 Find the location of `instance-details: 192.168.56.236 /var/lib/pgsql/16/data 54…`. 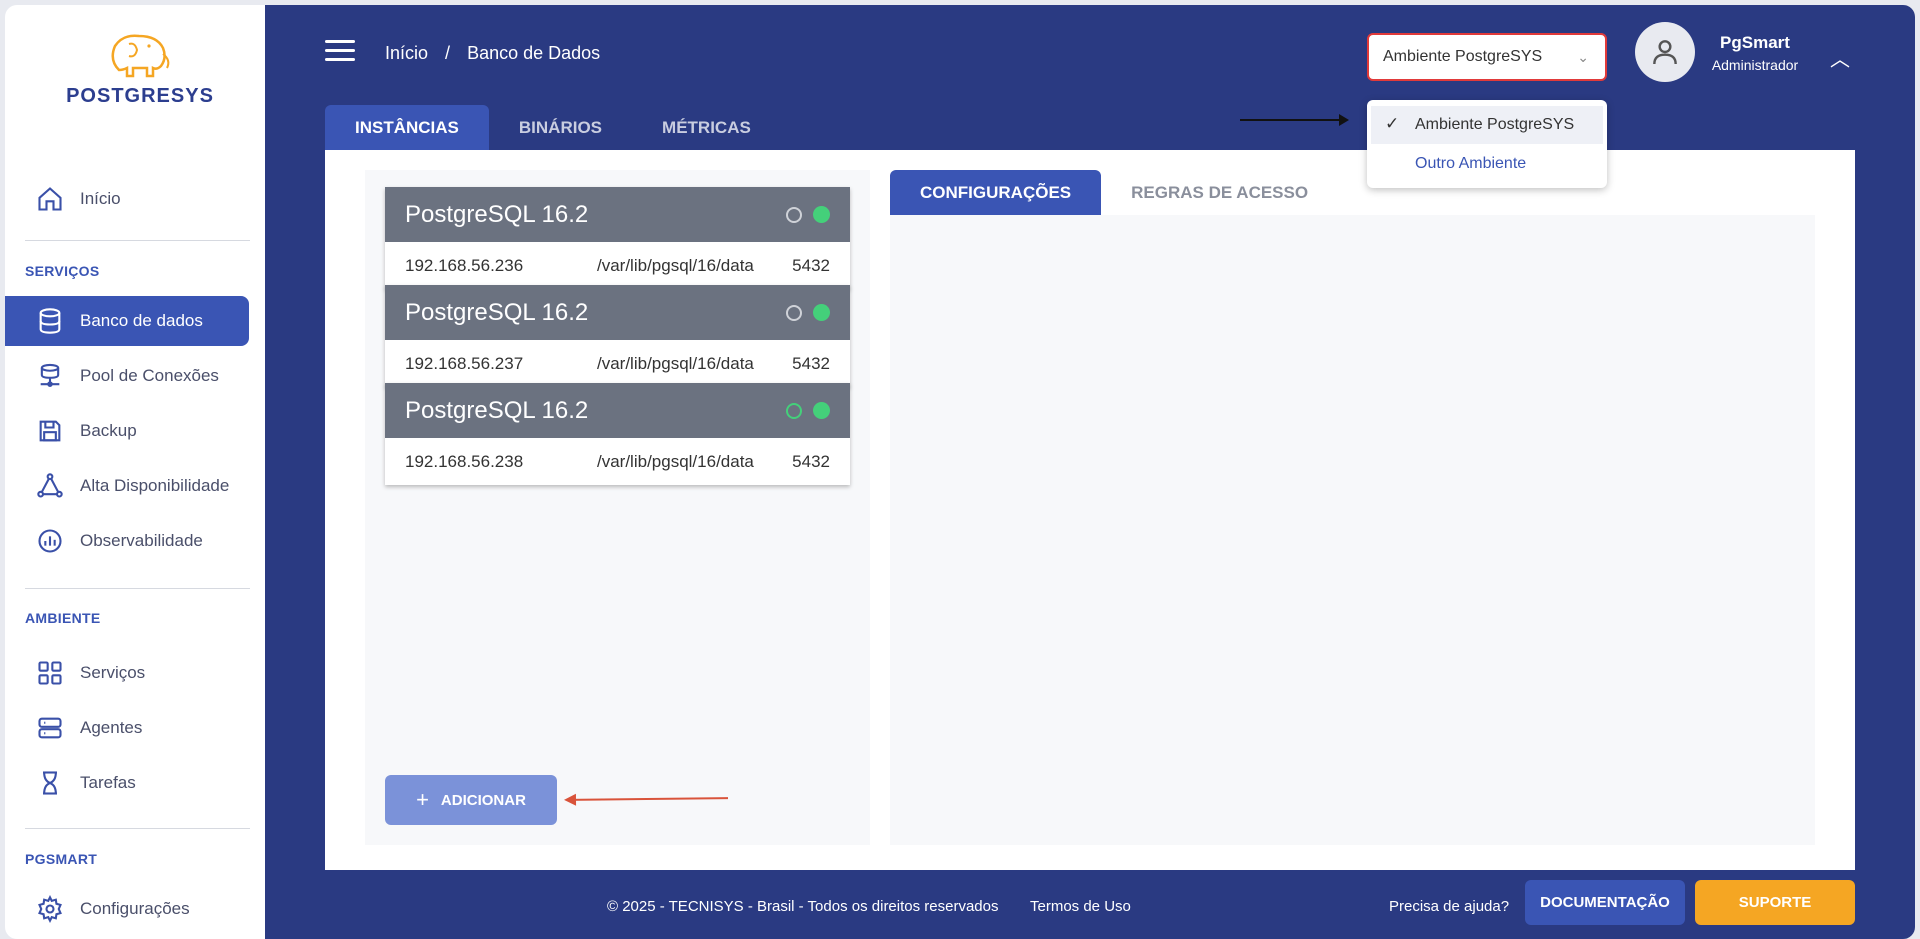

instance-details: 192.168.56.236 /var/lib/pgsql/16/data 54… is located at coordinates (617, 265).